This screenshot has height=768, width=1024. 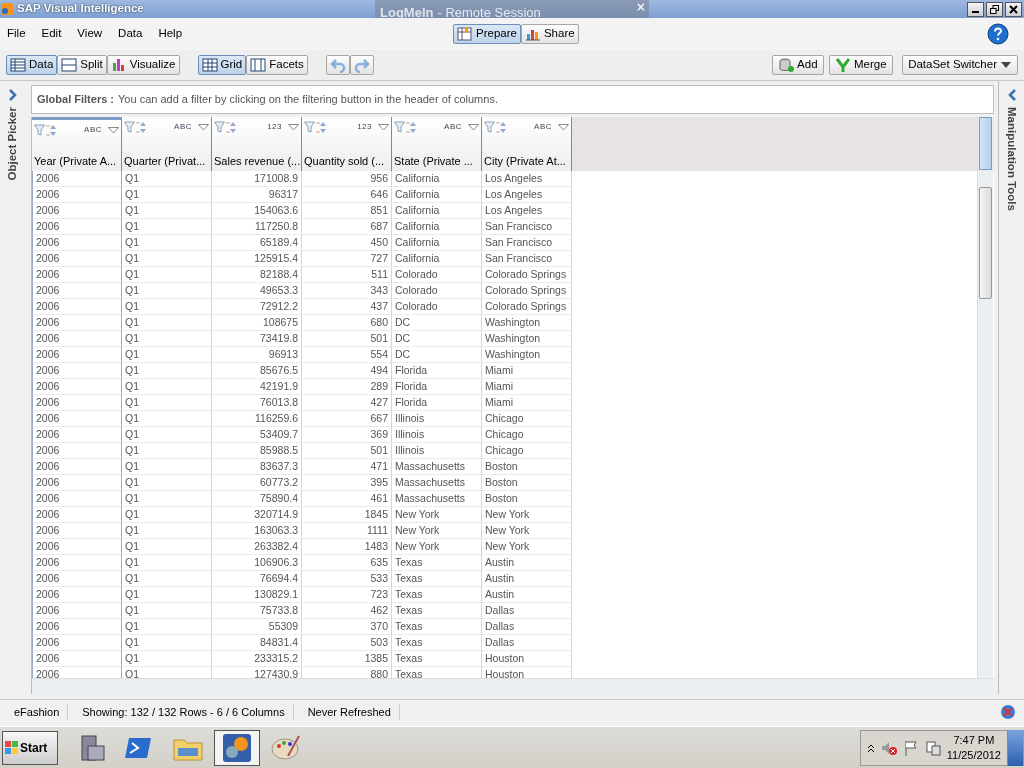 I want to click on flag-icon, so click(x=910, y=747).